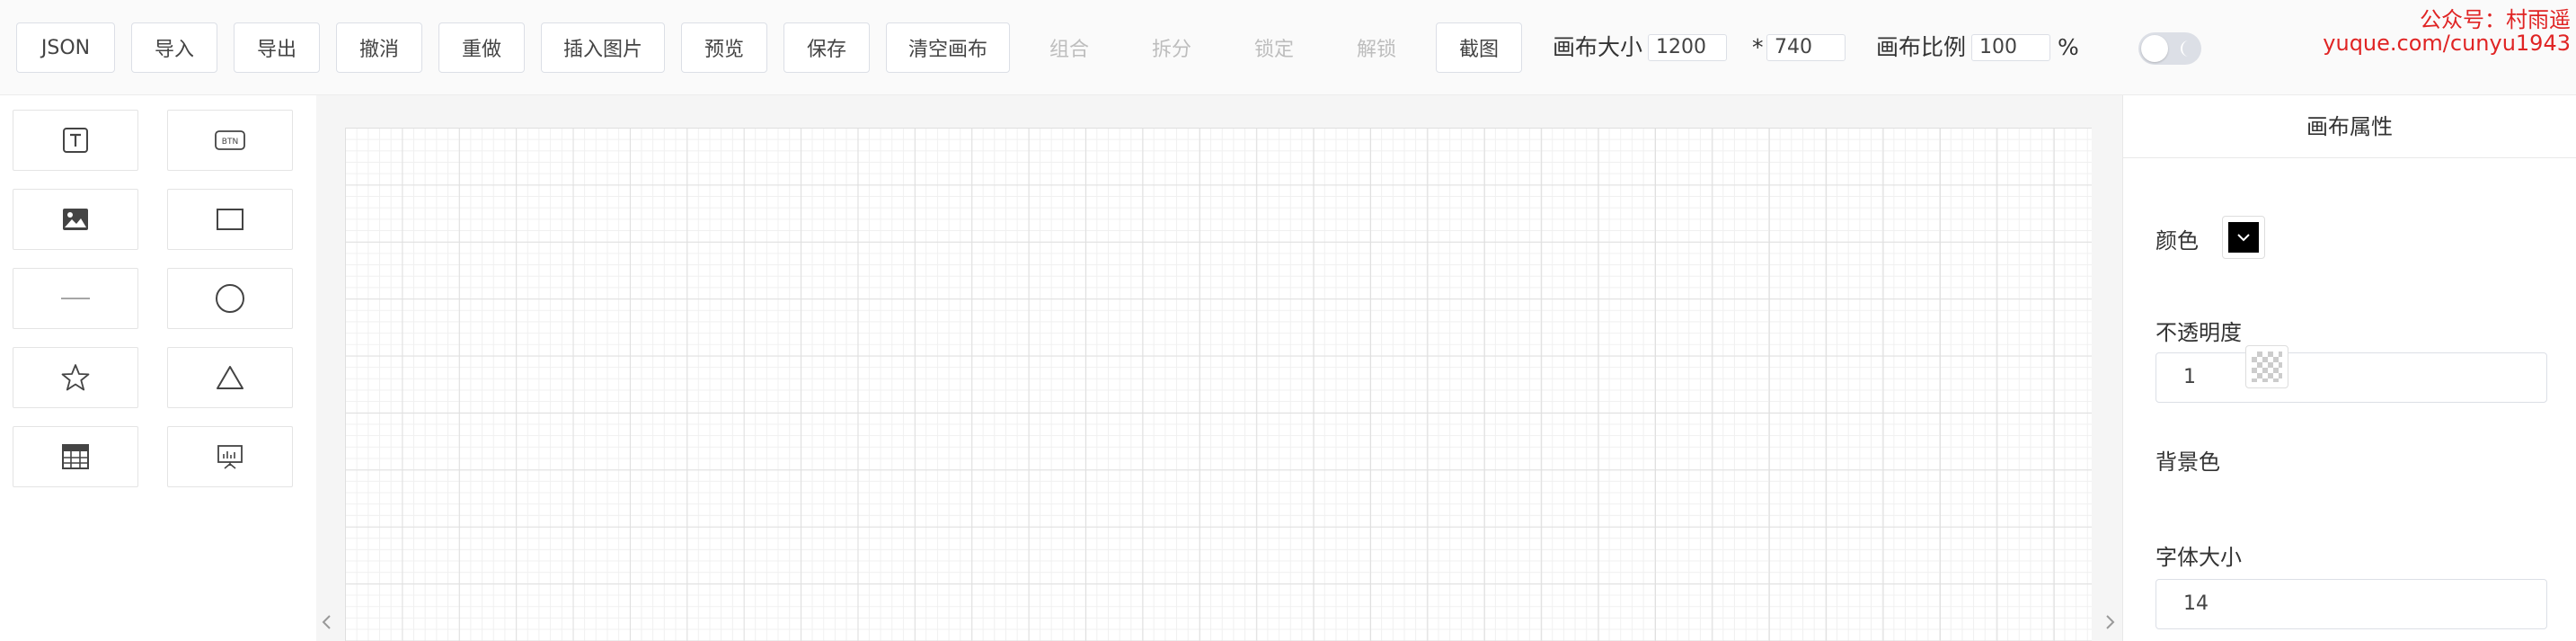 The image size is (2576, 641). Describe the element at coordinates (1806, 47) in the screenshot. I see `canvas-height-input: 740` at that location.